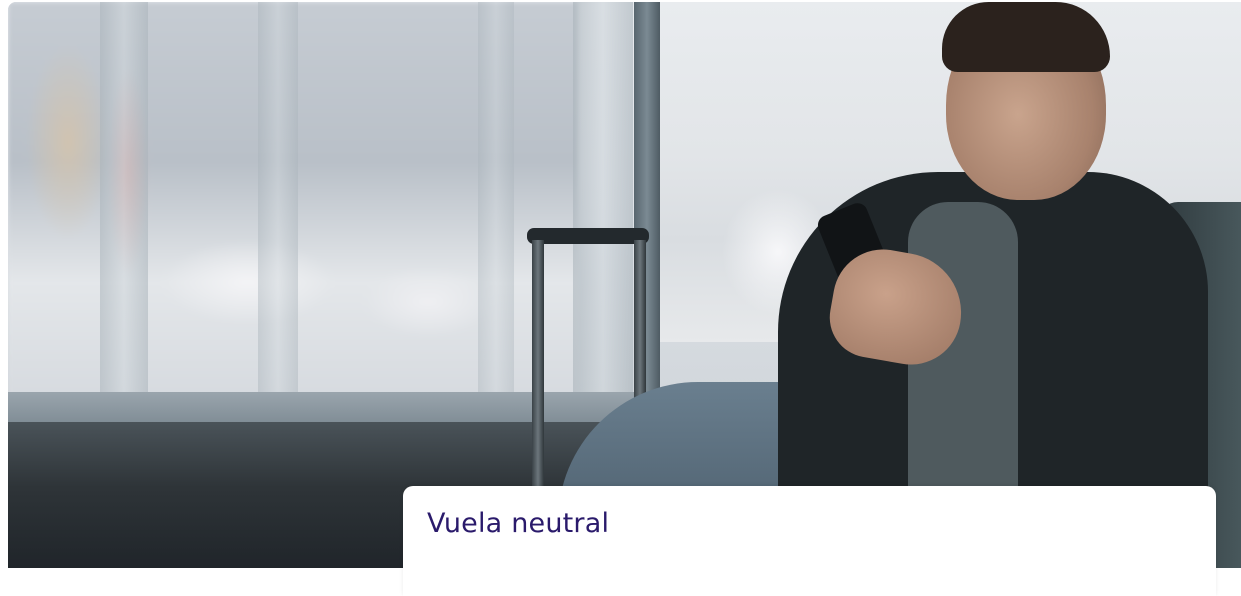  I want to click on promo-card-title: Vuela neutral, so click(518, 523).